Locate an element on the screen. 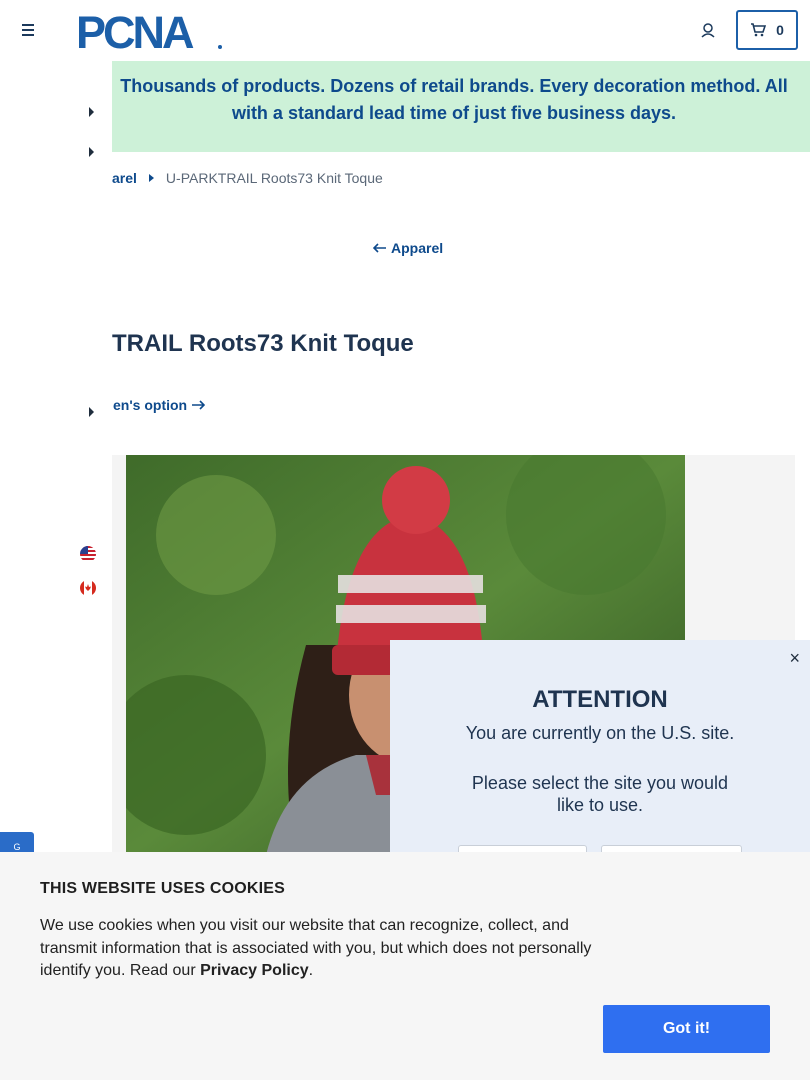 This screenshot has height=1080, width=810. privacy-policy-link: Privacy Policy is located at coordinates (254, 970).